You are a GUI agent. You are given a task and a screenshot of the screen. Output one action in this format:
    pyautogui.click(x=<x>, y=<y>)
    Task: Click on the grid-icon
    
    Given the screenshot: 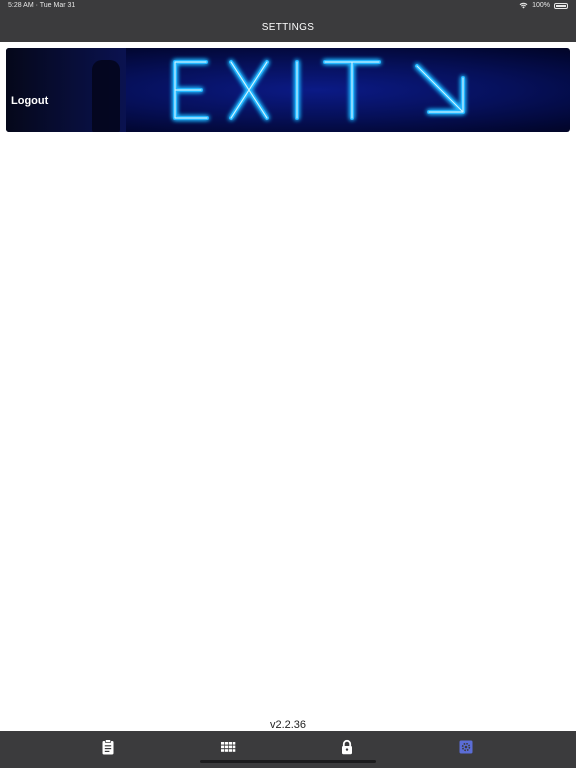 What is the action you would take?
    pyautogui.click(x=228, y=747)
    